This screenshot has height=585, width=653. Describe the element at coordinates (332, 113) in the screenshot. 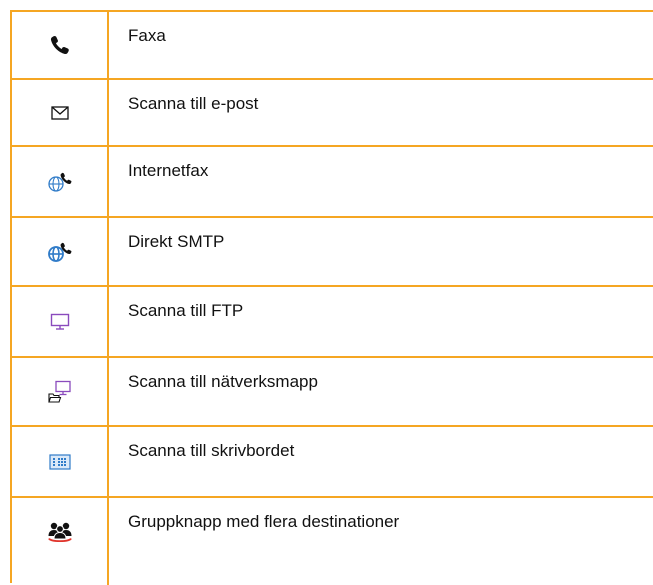

I see `table-row: Scanna till e-post` at that location.